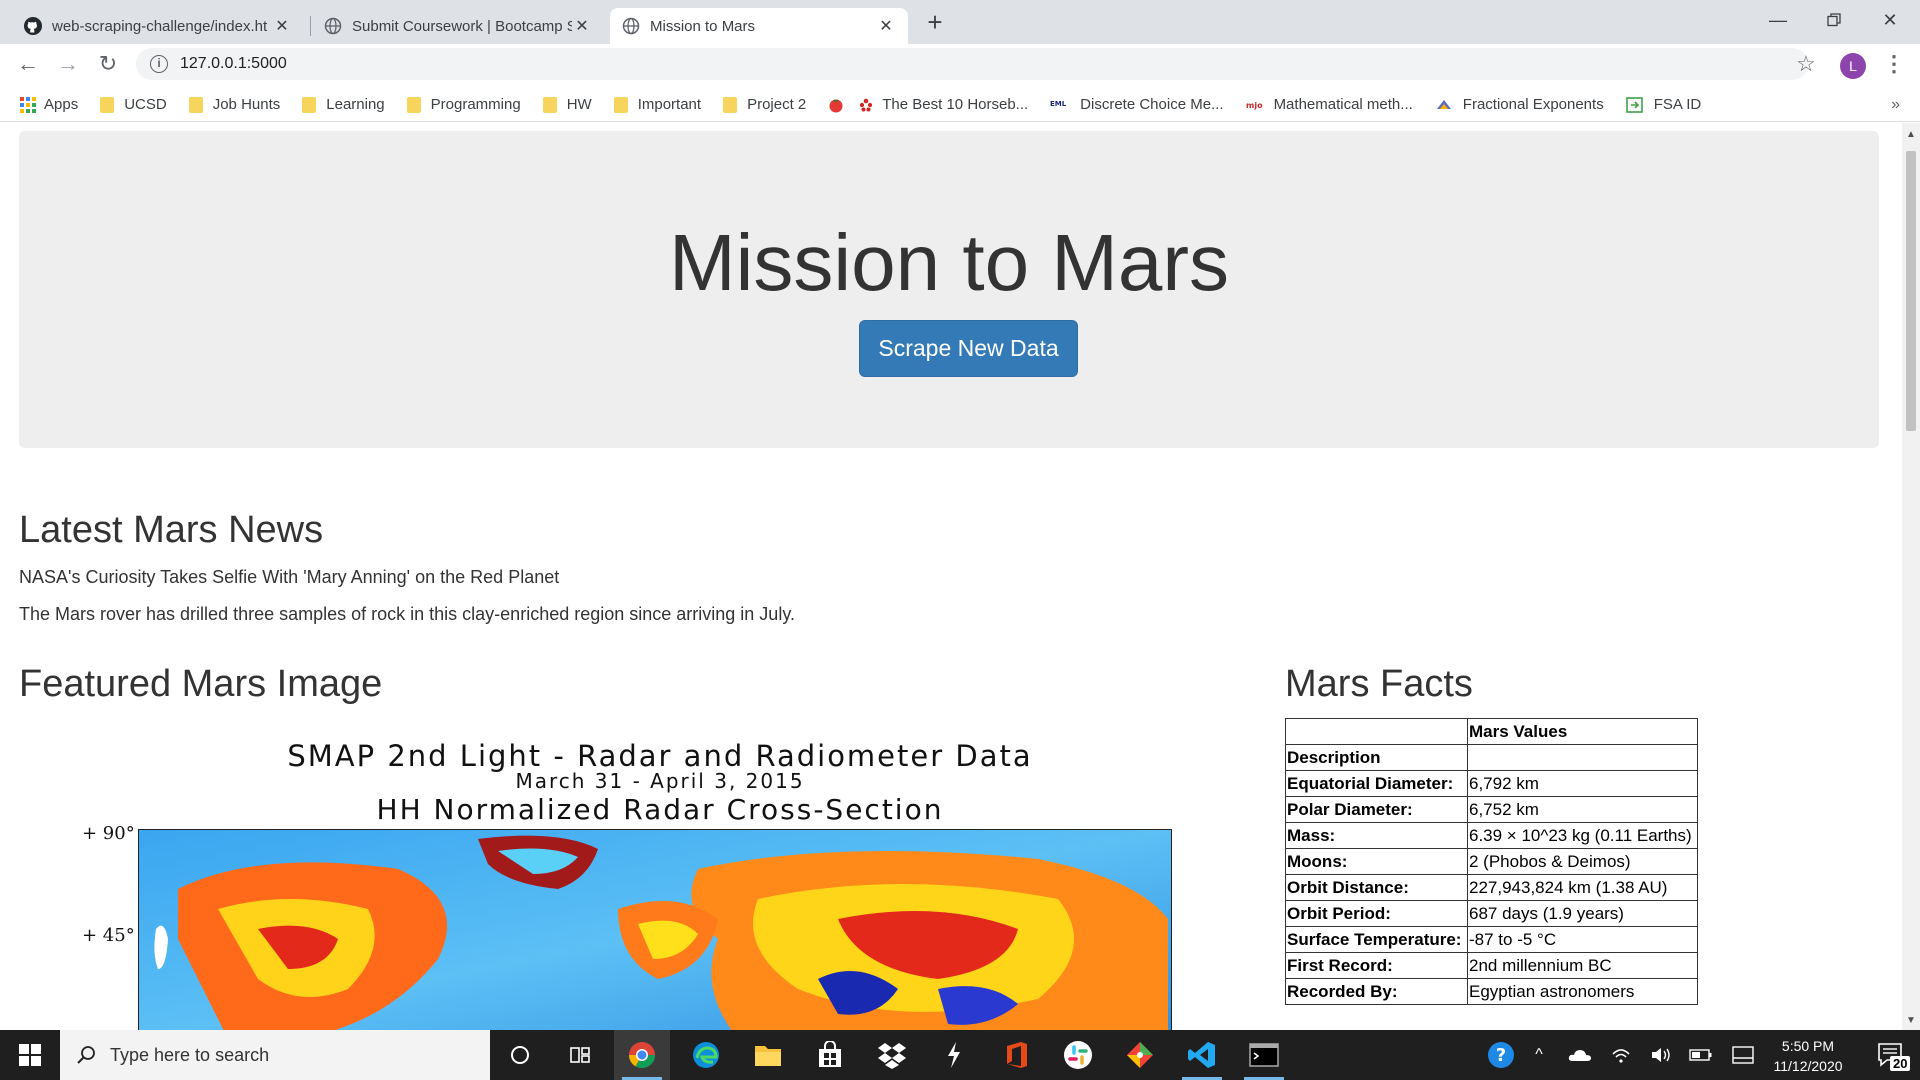 This screenshot has width=1920, height=1080. I want to click on tab-github: web-scraping-challenge/index.ht ✕, so click(158, 26).